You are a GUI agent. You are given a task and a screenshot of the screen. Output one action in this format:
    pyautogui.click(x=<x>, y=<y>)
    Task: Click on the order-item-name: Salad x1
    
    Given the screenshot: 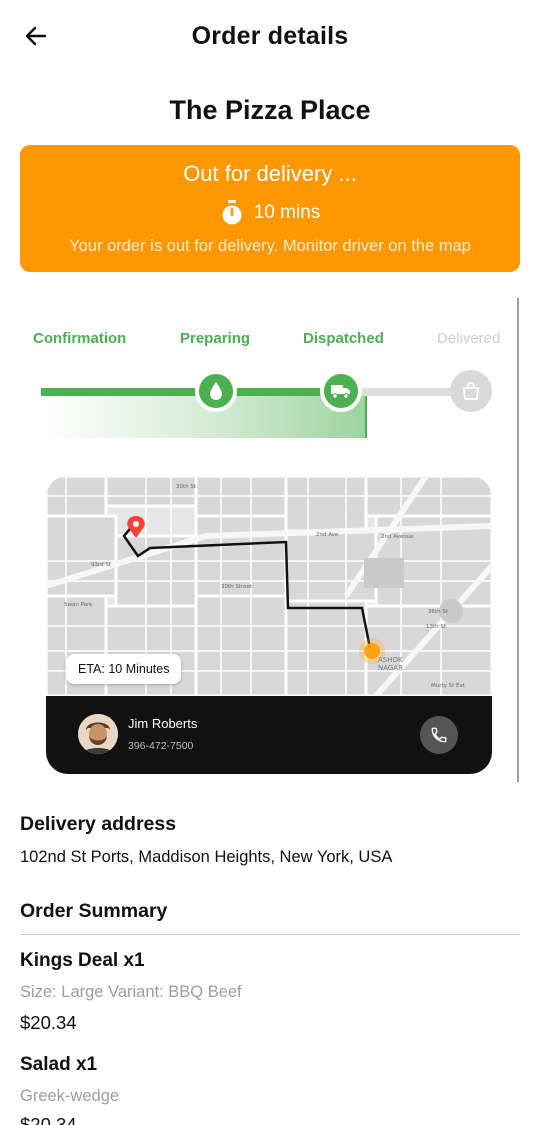 What is the action you would take?
    pyautogui.click(x=59, y=1064)
    